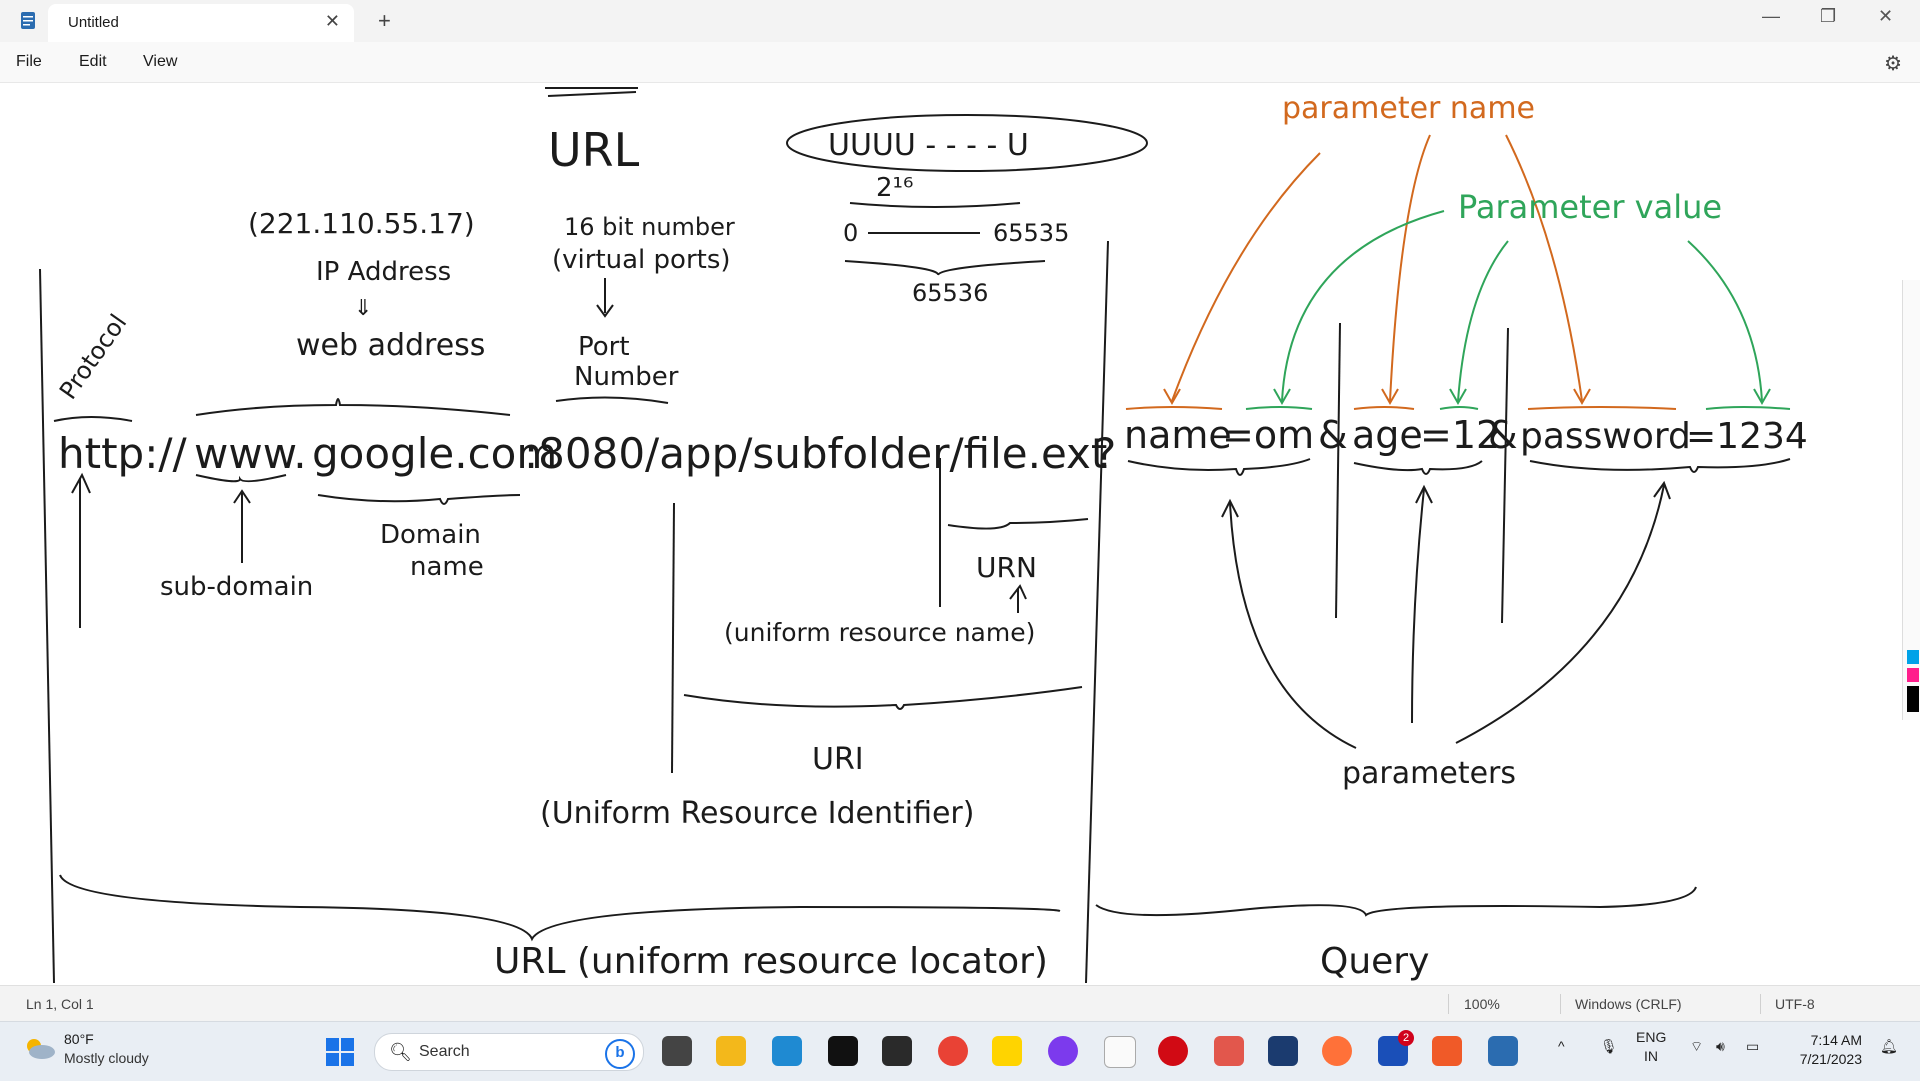 The width and height of the screenshot is (1920, 1081). I want to click on app-icon-dark, so click(1283, 1051).